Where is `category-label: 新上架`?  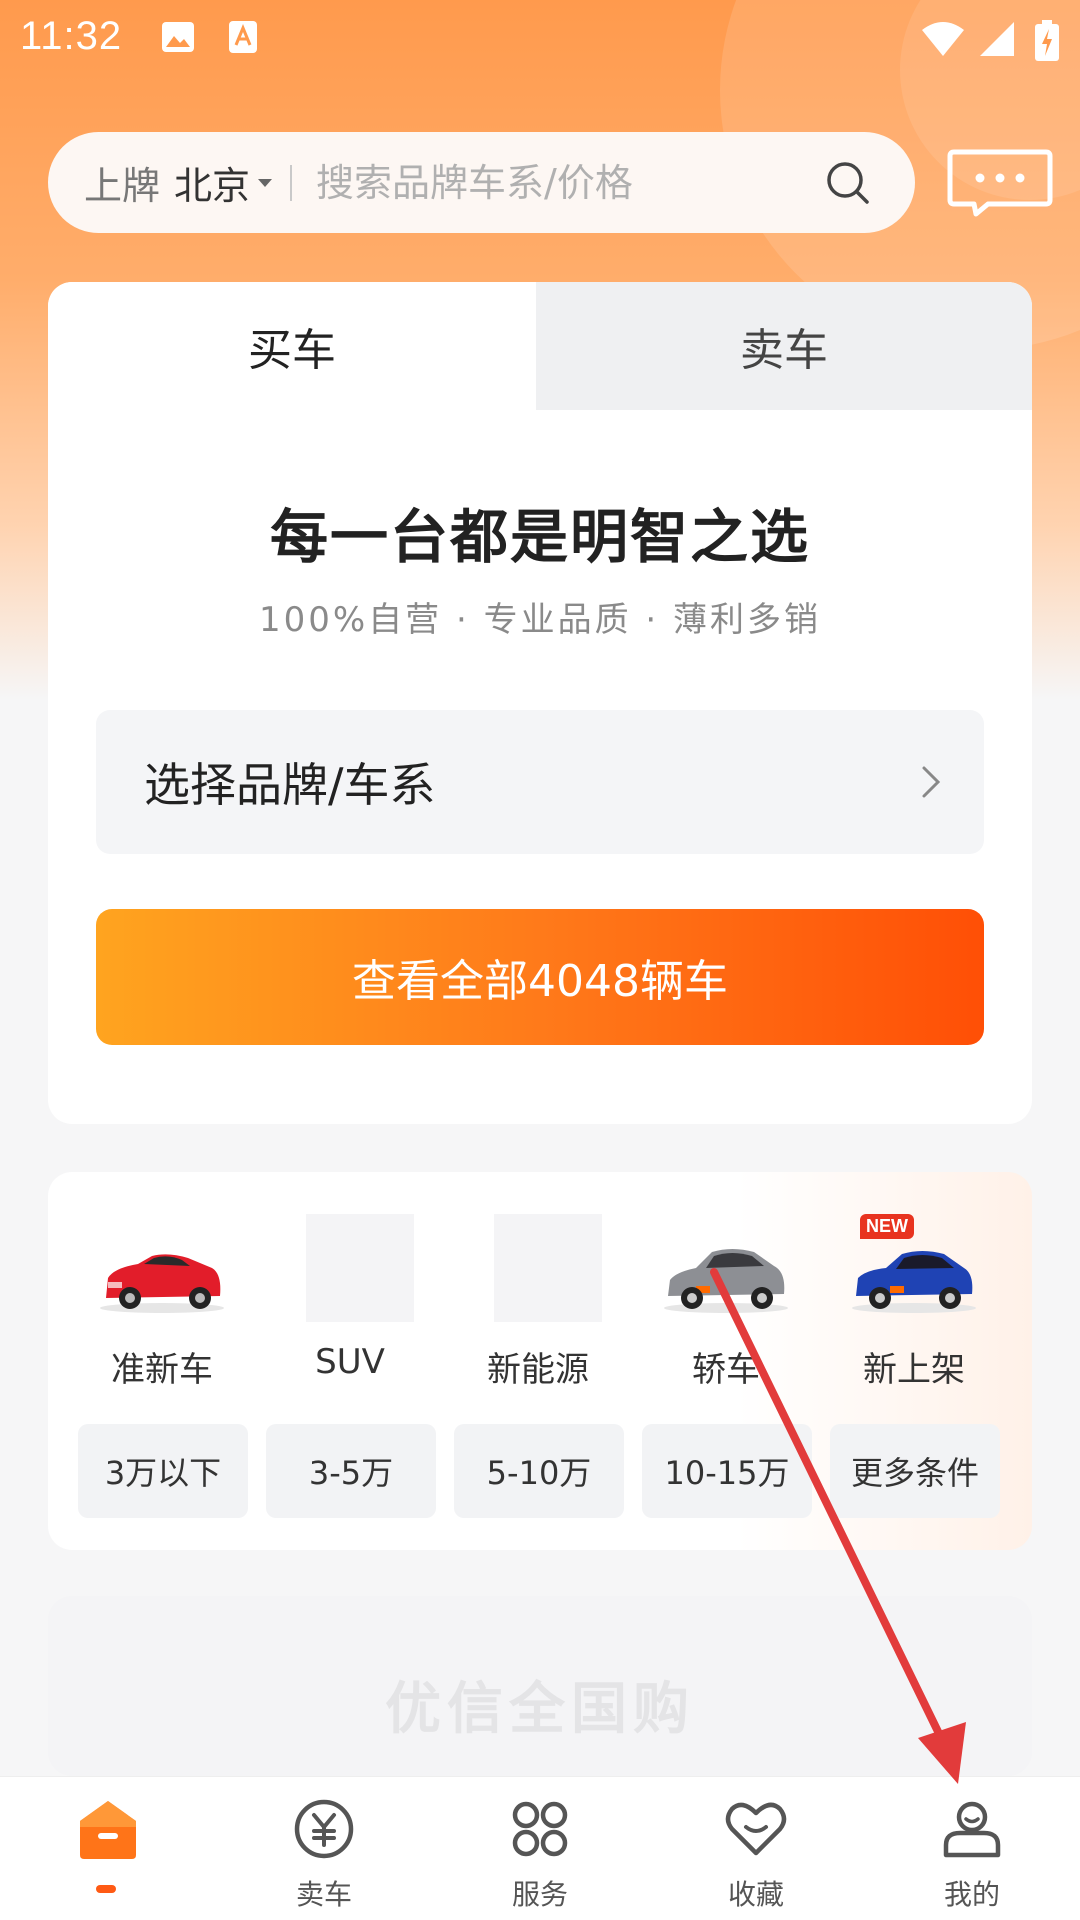
category-label: 新上架 is located at coordinates (914, 1370).